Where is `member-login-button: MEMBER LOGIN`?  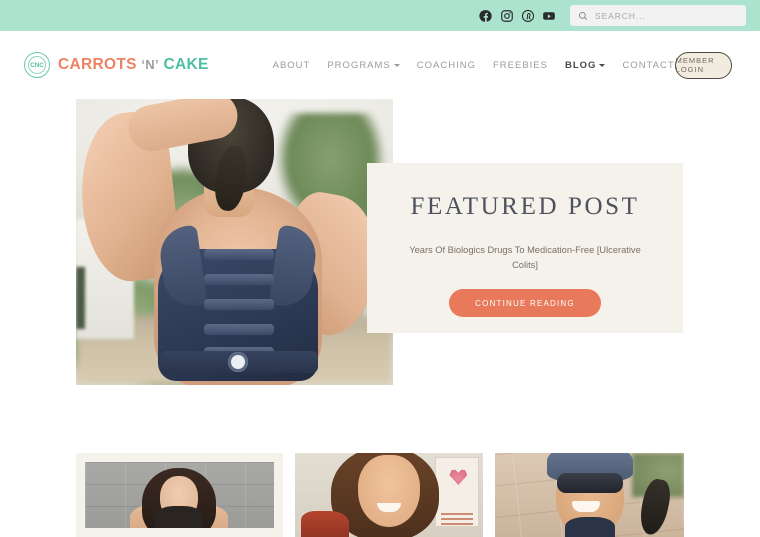 member-login-button: MEMBER LOGIN is located at coordinates (703, 65).